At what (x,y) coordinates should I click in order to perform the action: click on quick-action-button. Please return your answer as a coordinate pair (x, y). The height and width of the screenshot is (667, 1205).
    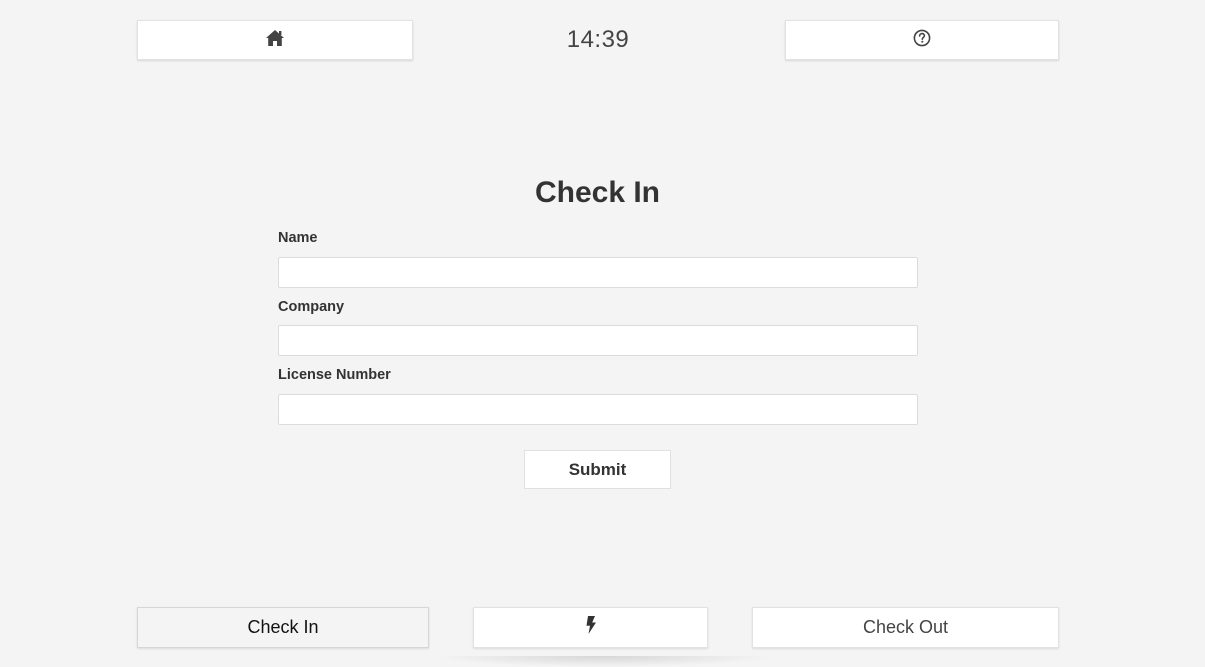
    Looking at the image, I should click on (590, 627).